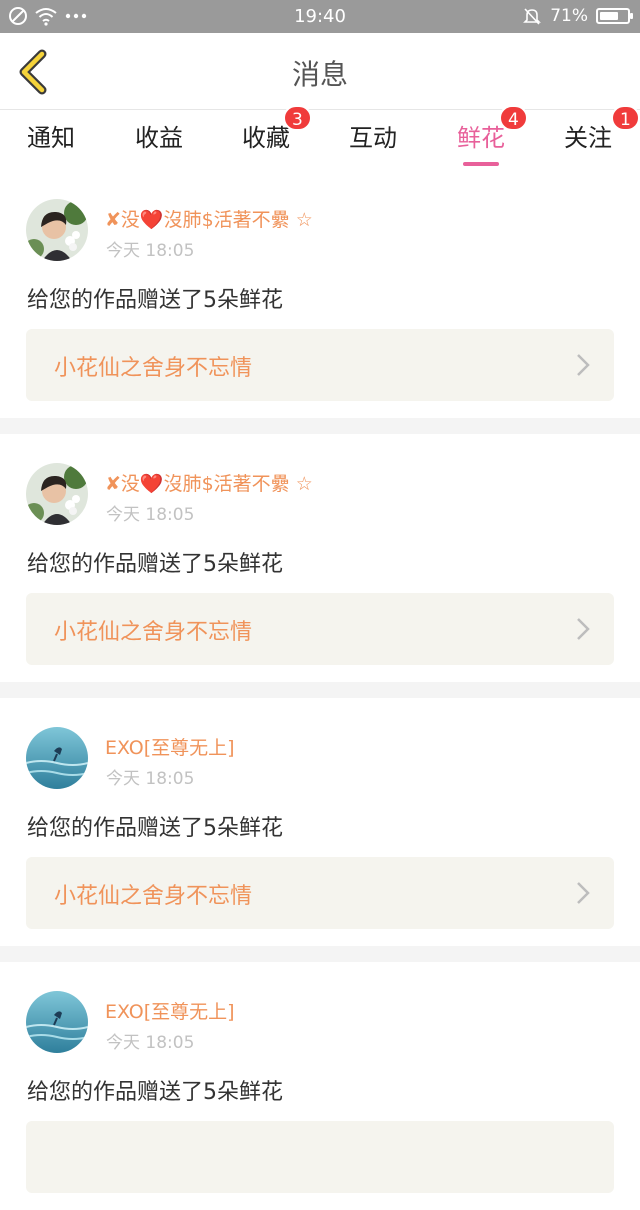 Image resolution: width=640 pixels, height=1210 pixels. I want to click on tab-follows: 关注 1, so click(591, 137).